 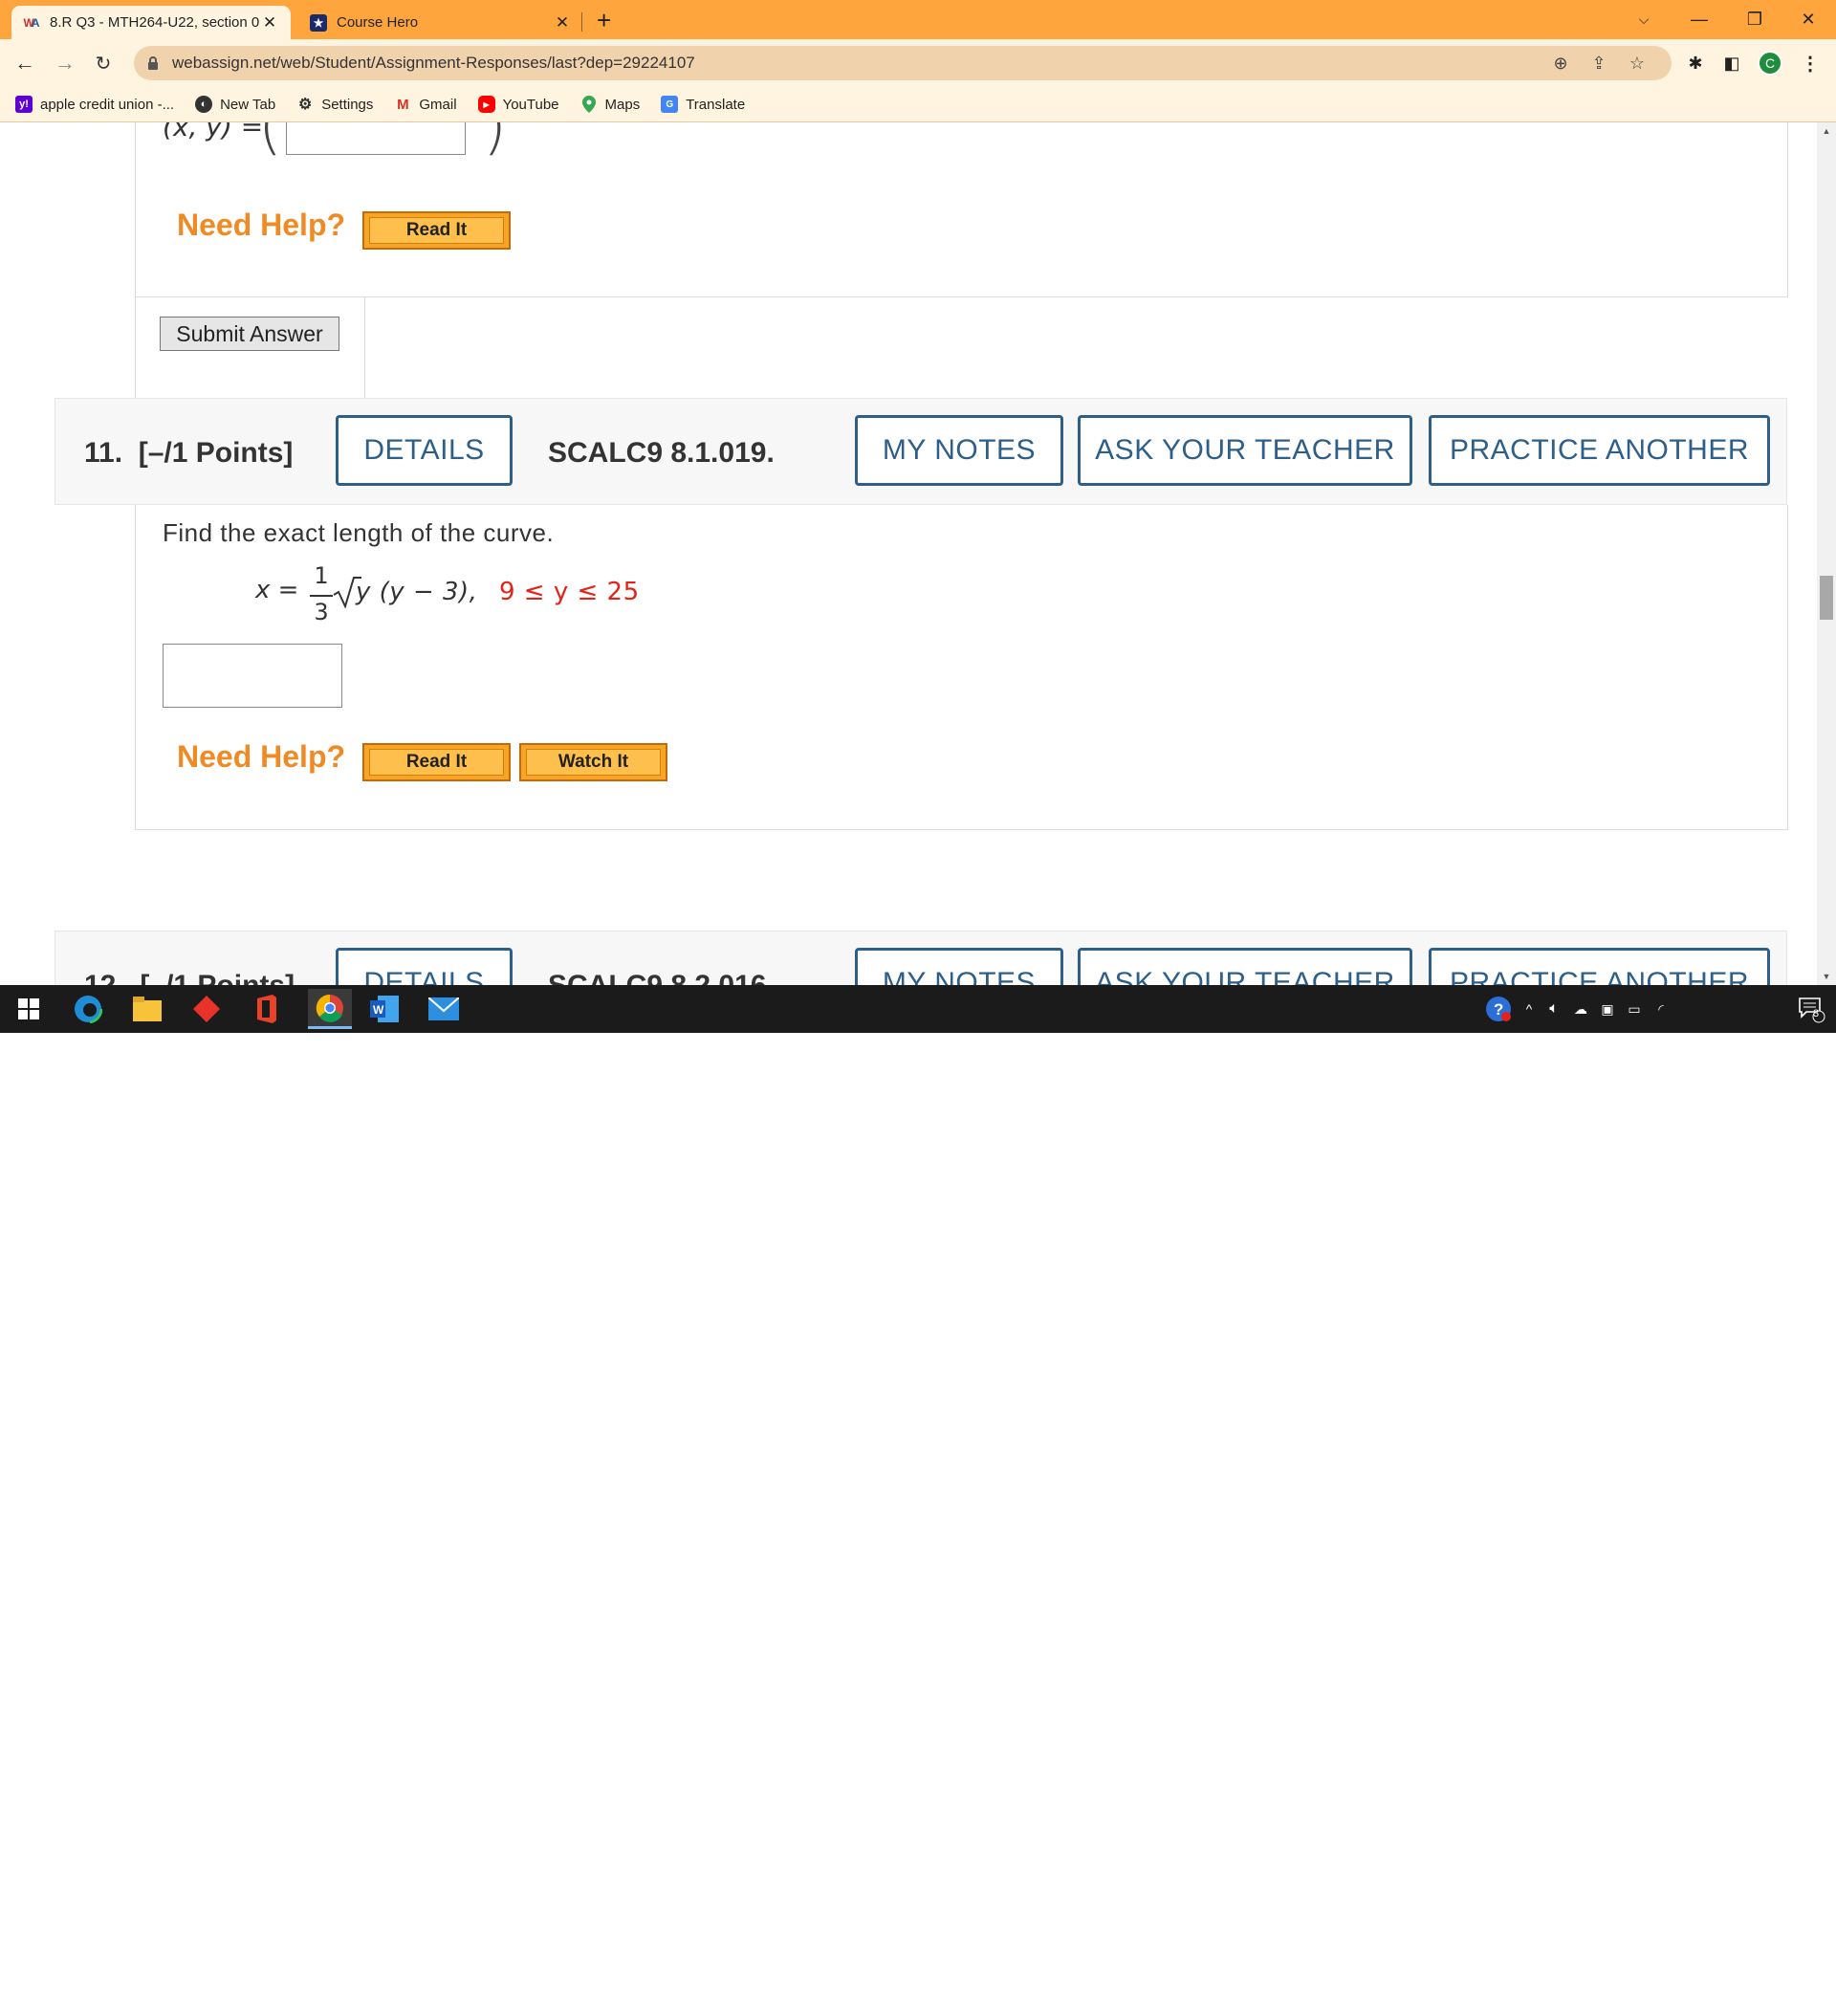 What do you see at coordinates (29, 1009) in the screenshot?
I see `windows-start-icon` at bounding box center [29, 1009].